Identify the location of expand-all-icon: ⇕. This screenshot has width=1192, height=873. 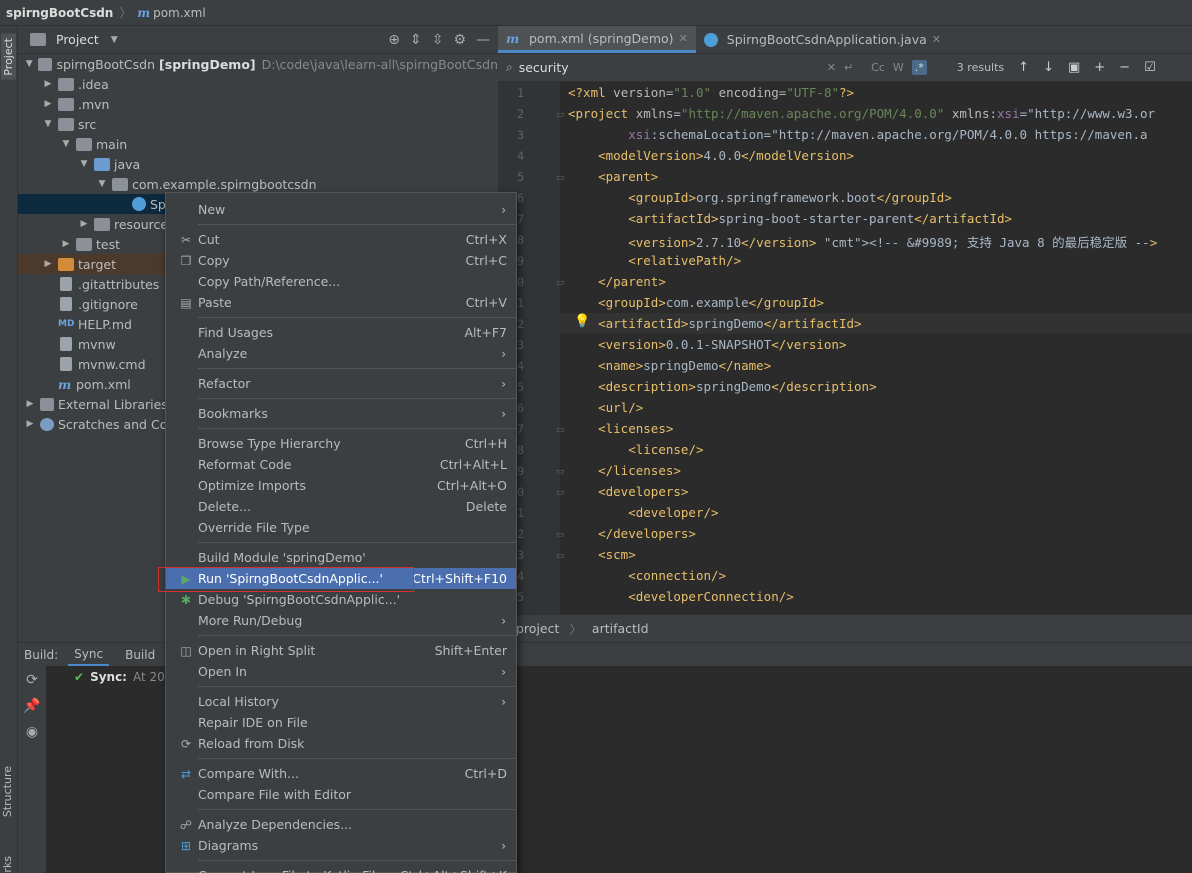
(416, 40).